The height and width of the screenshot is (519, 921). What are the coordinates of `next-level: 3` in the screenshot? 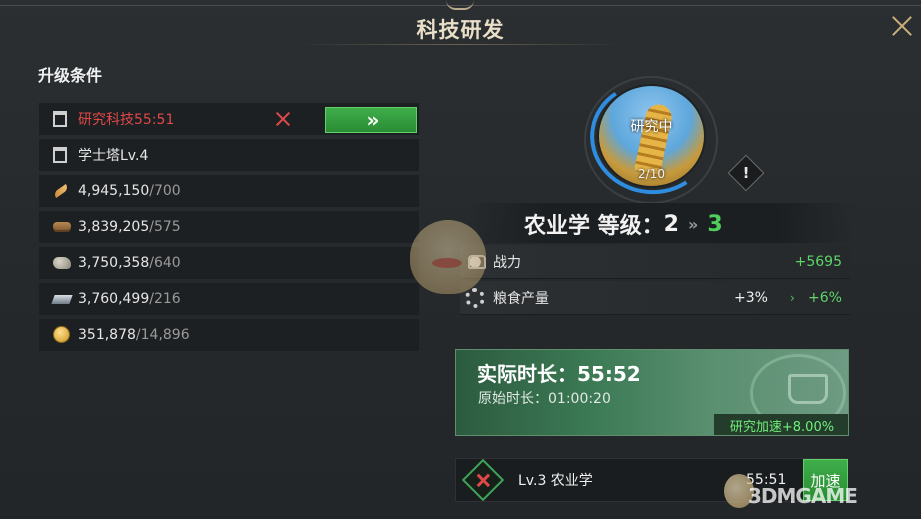 It's located at (715, 224).